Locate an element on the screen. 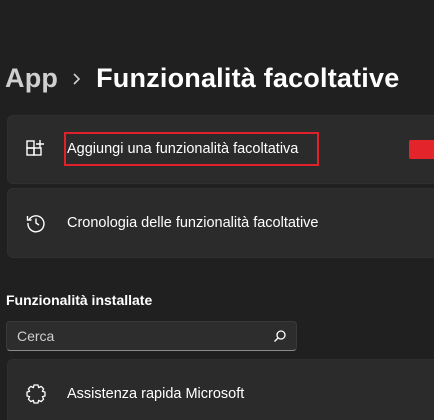 Image resolution: width=434 pixels, height=420 pixels. installed-features-heading: Funzionalità installate is located at coordinates (79, 300).